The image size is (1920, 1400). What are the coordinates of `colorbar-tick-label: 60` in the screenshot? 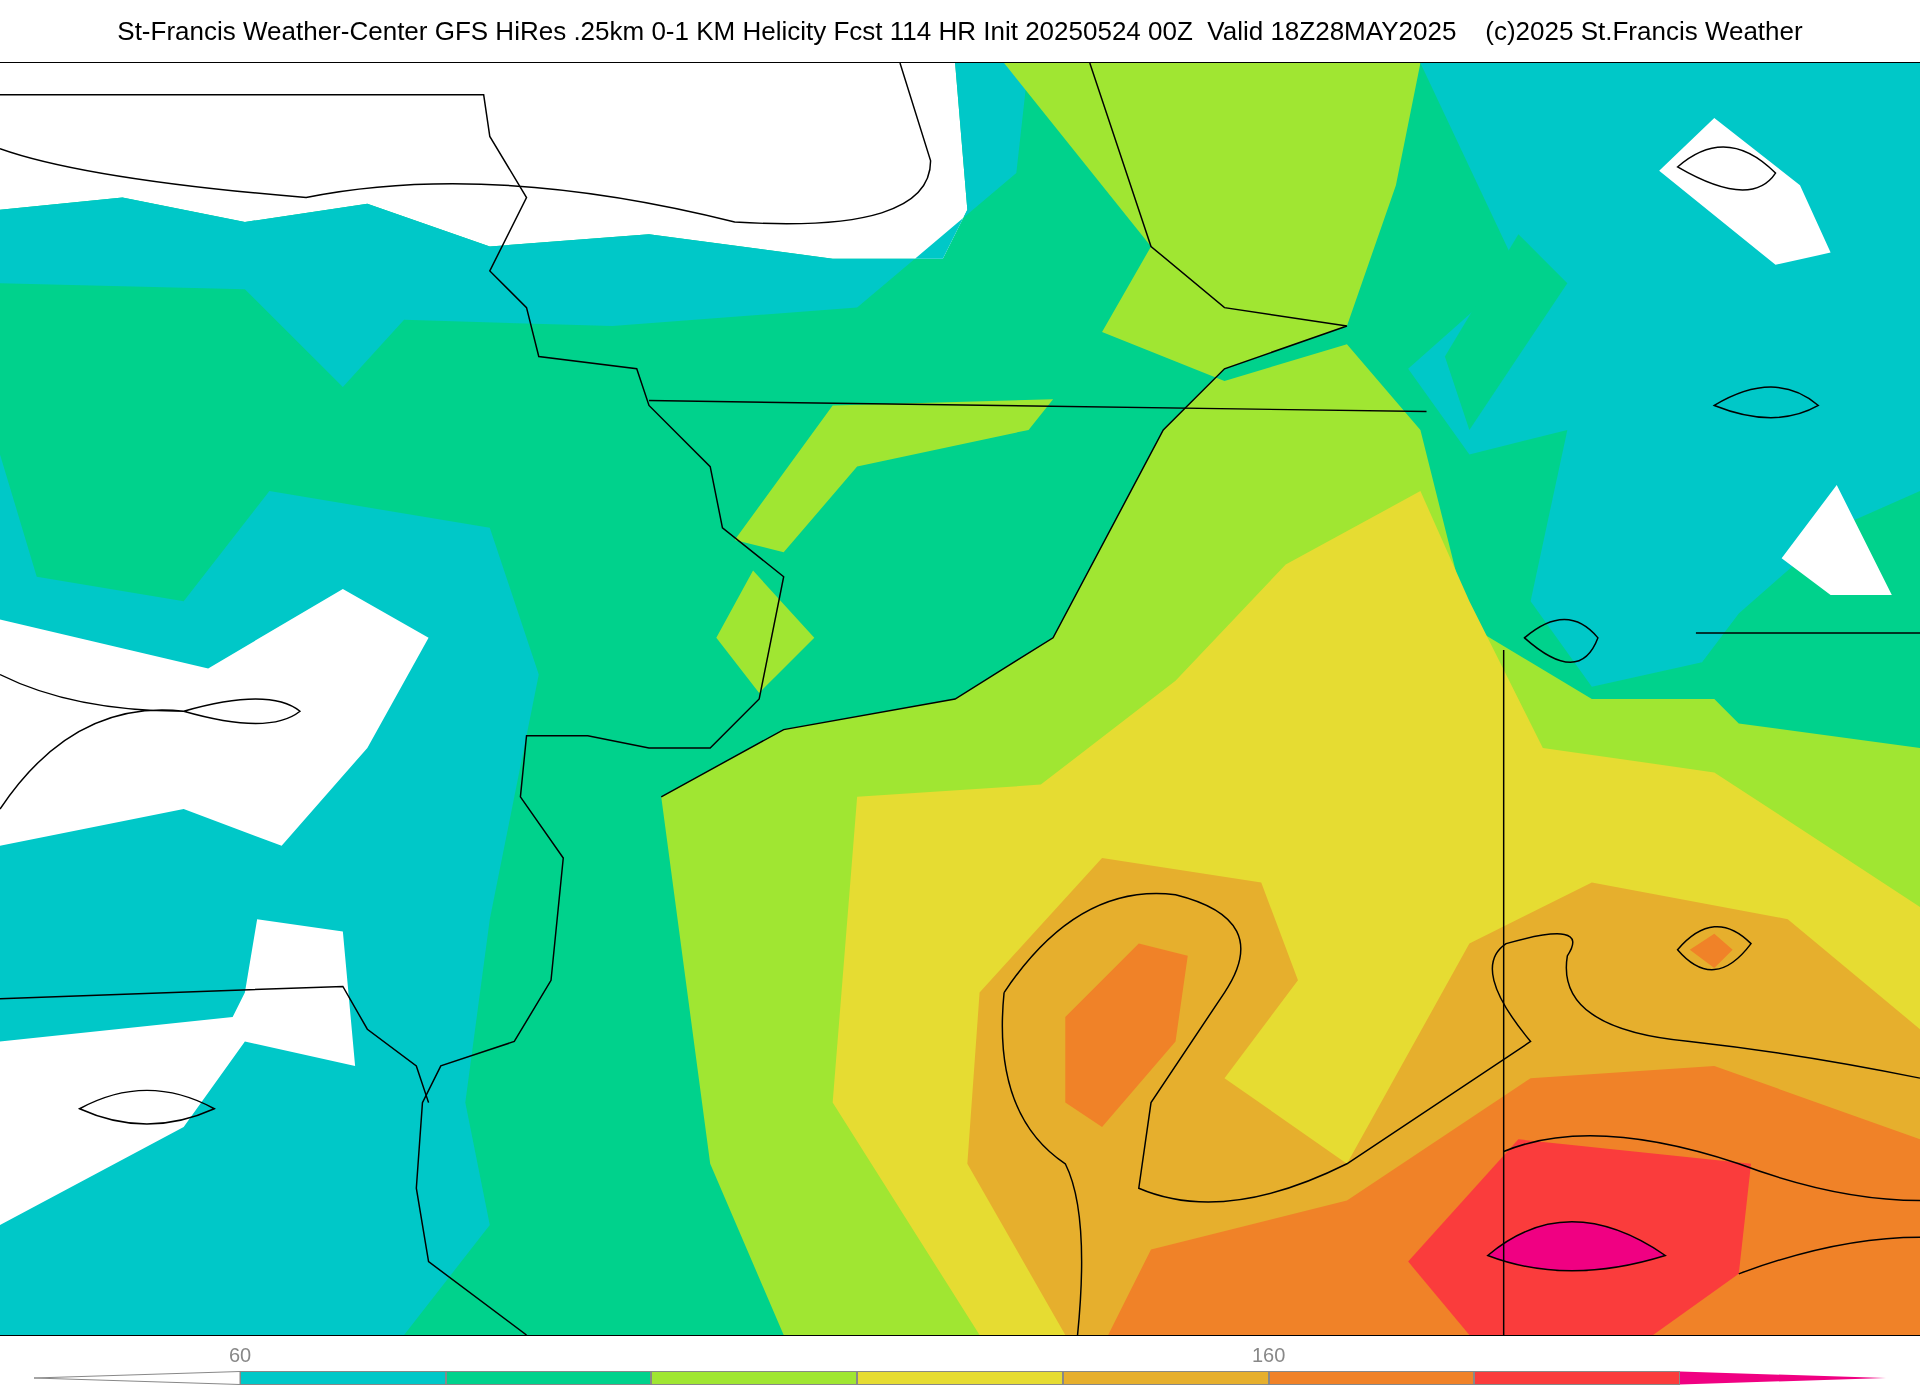 It's located at (240, 1355).